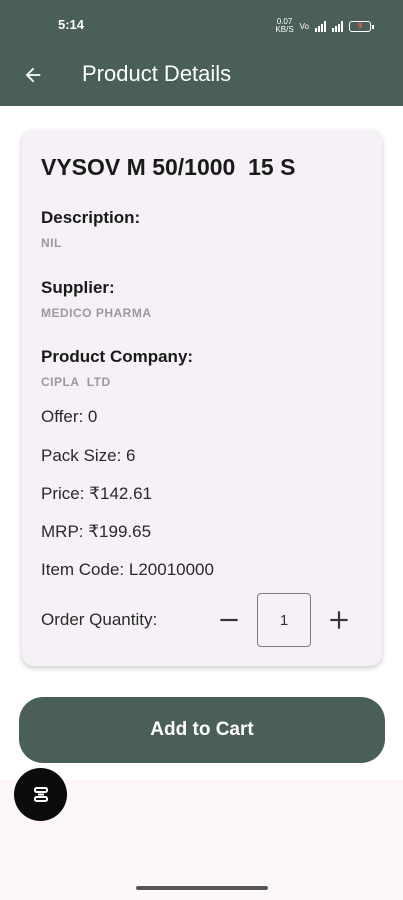 The height and width of the screenshot is (900, 403). Describe the element at coordinates (361, 26) in the screenshot. I see `battery-icon: 9` at that location.